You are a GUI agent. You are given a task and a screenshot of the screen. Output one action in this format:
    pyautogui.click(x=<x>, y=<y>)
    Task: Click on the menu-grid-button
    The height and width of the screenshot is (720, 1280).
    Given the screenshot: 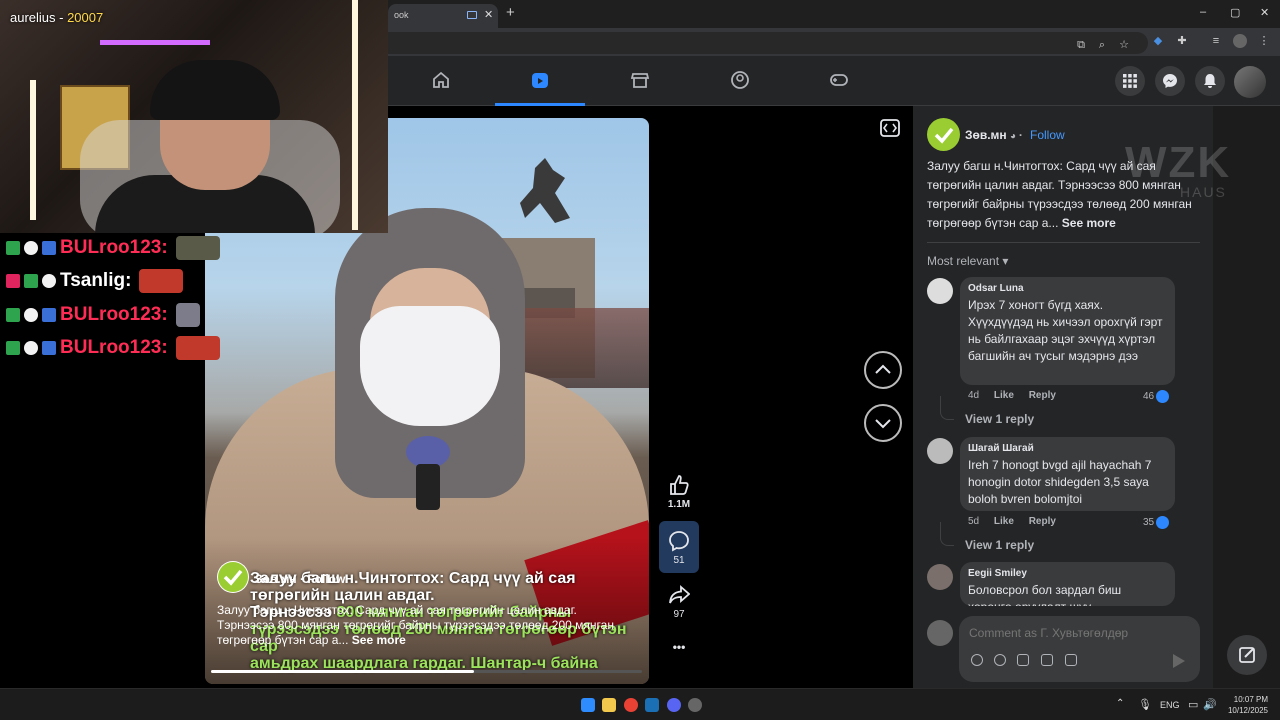 What is the action you would take?
    pyautogui.click(x=1130, y=81)
    